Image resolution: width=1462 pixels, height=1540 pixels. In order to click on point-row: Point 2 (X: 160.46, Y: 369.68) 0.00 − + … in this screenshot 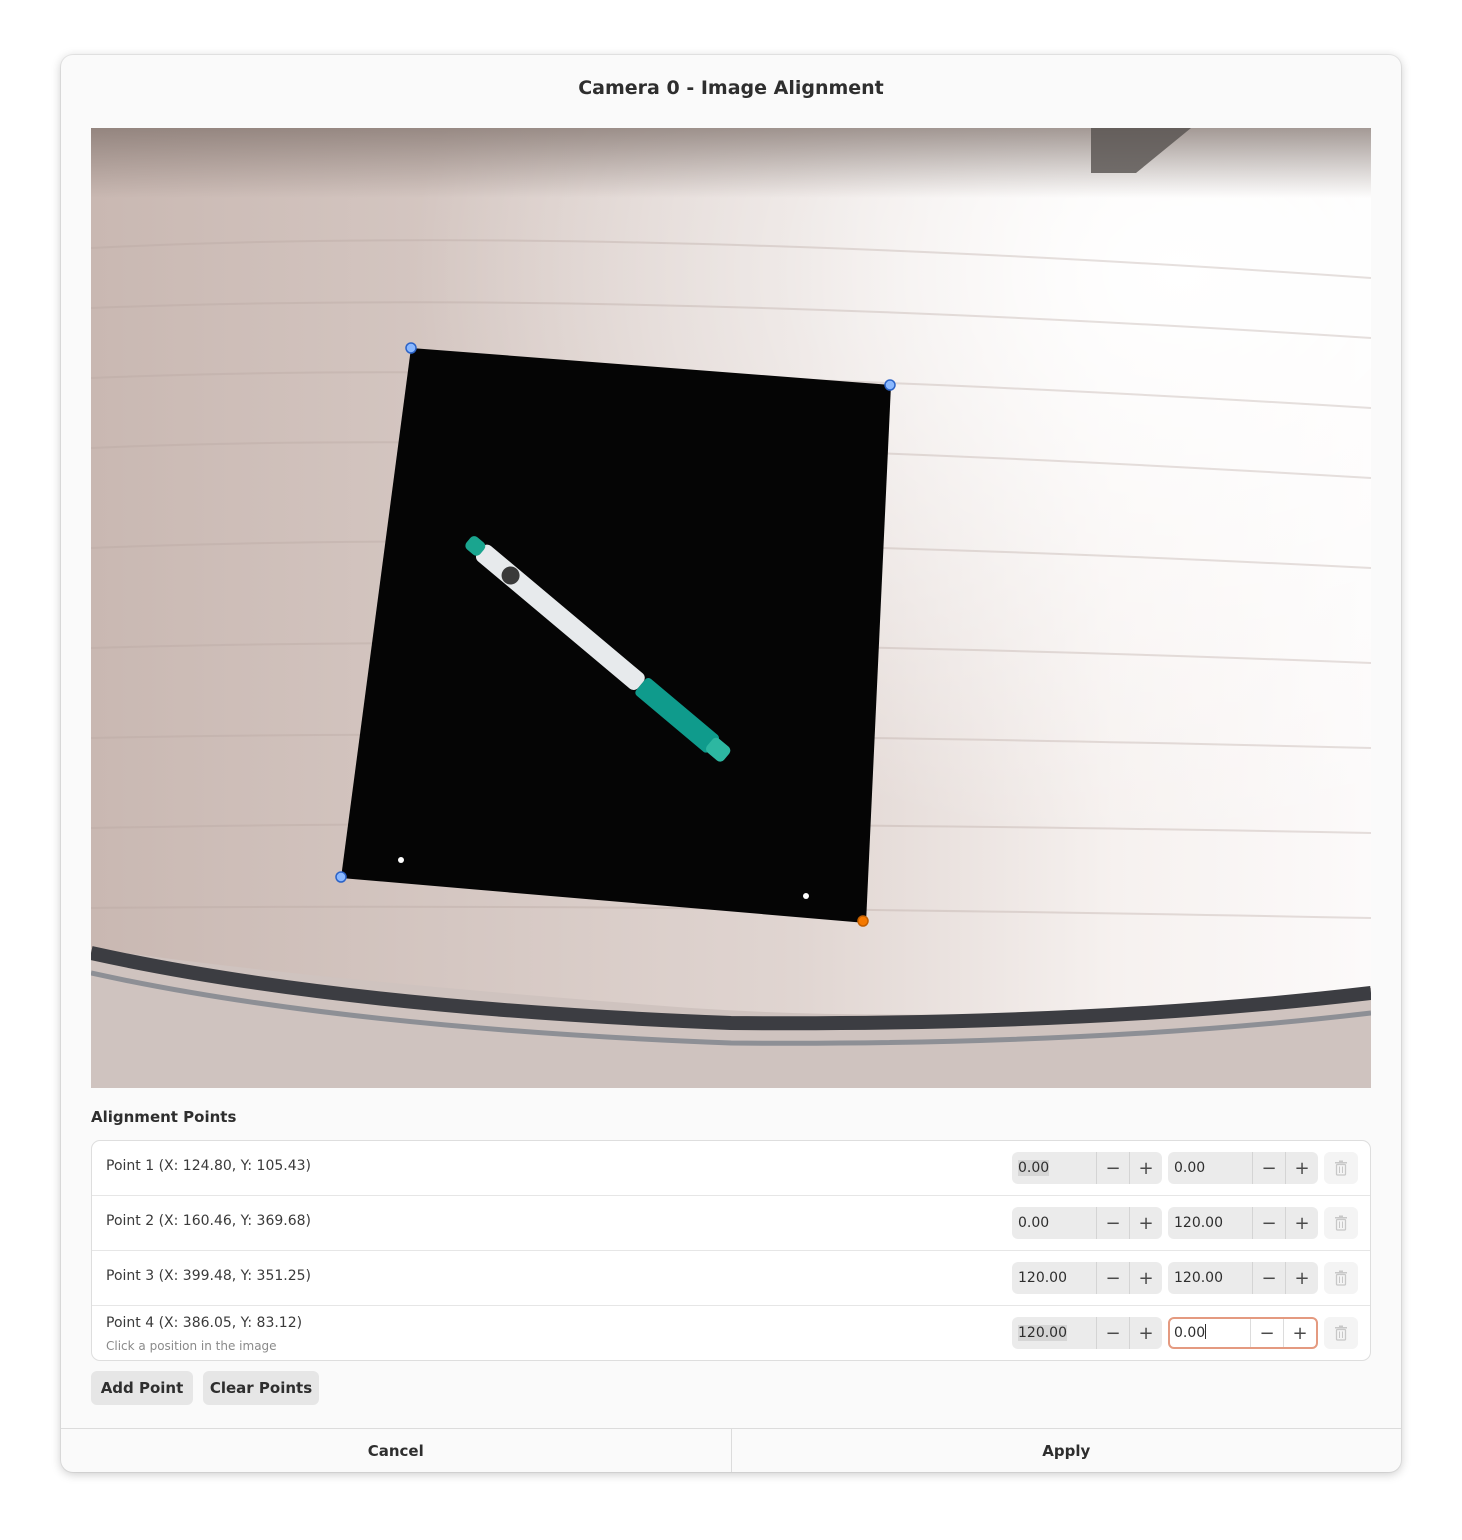, I will do `click(731, 1223)`.